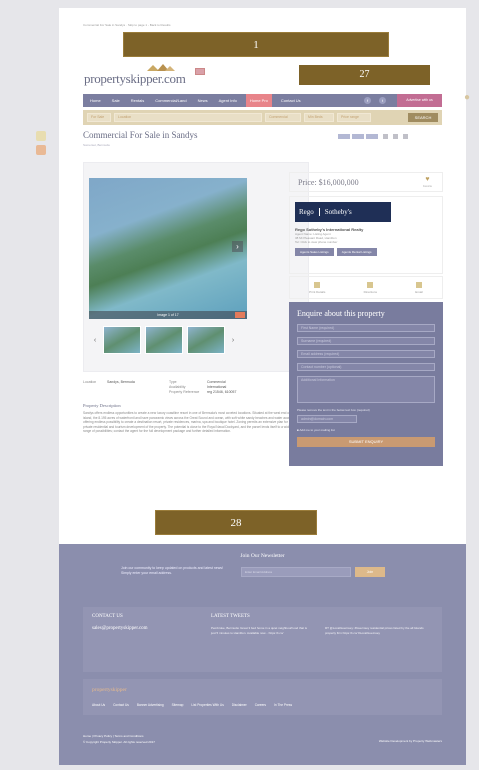 This screenshot has height=770, width=479. Describe the element at coordinates (344, 136) in the screenshot. I see `share-facebook-button` at that location.